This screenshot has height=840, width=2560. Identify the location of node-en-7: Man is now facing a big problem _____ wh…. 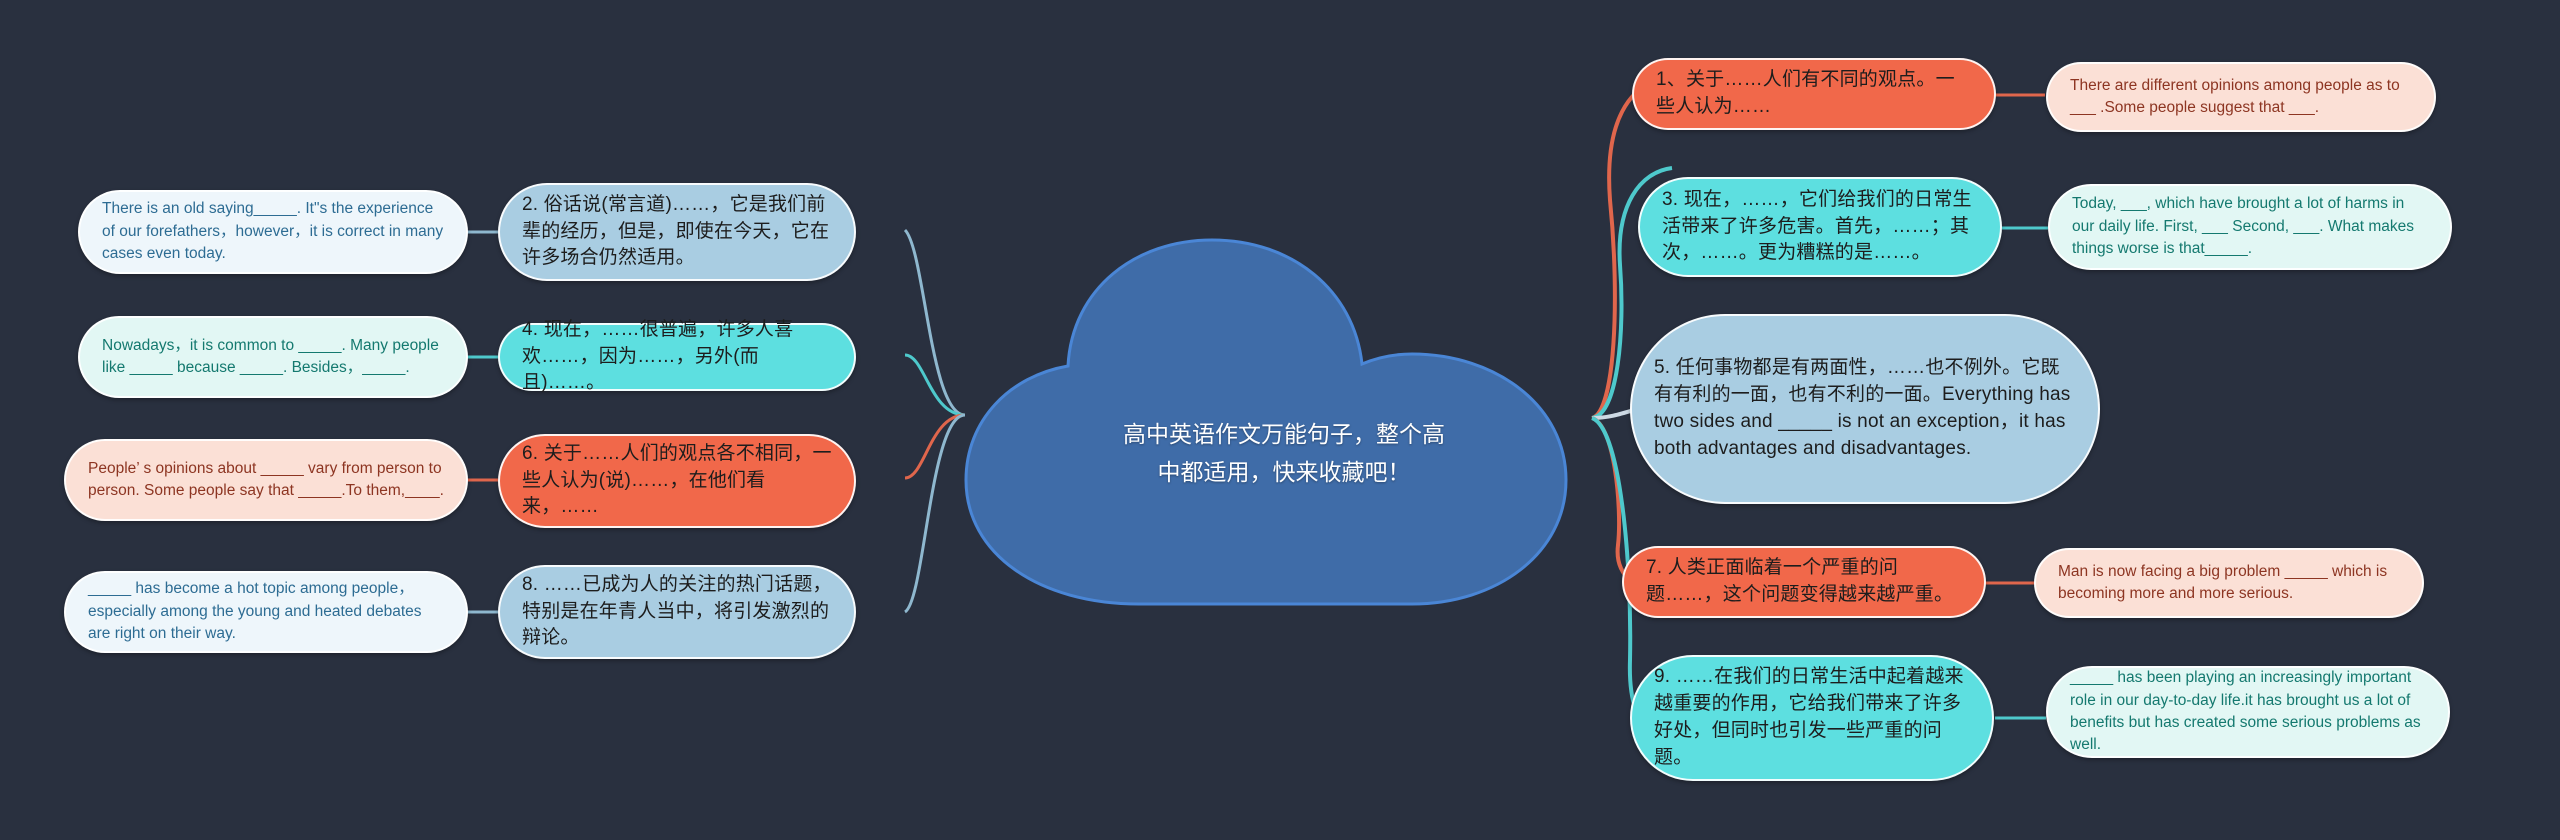
(2229, 583).